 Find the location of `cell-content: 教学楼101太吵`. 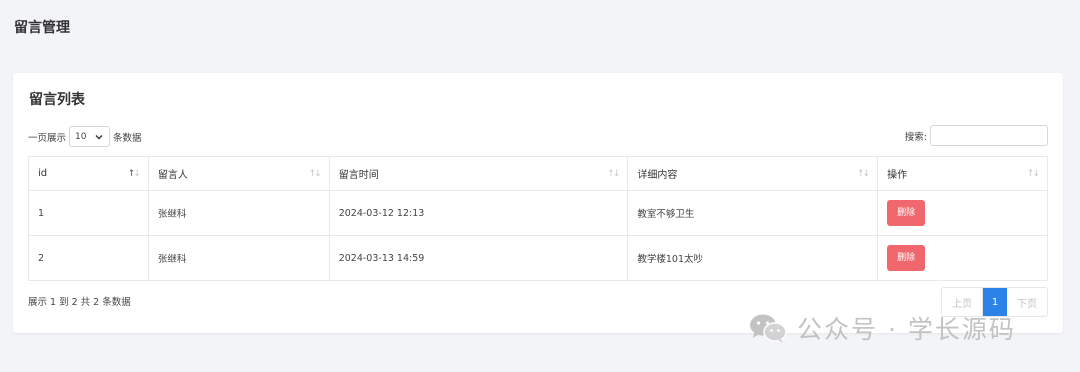

cell-content: 教学楼101太吵 is located at coordinates (753, 258).